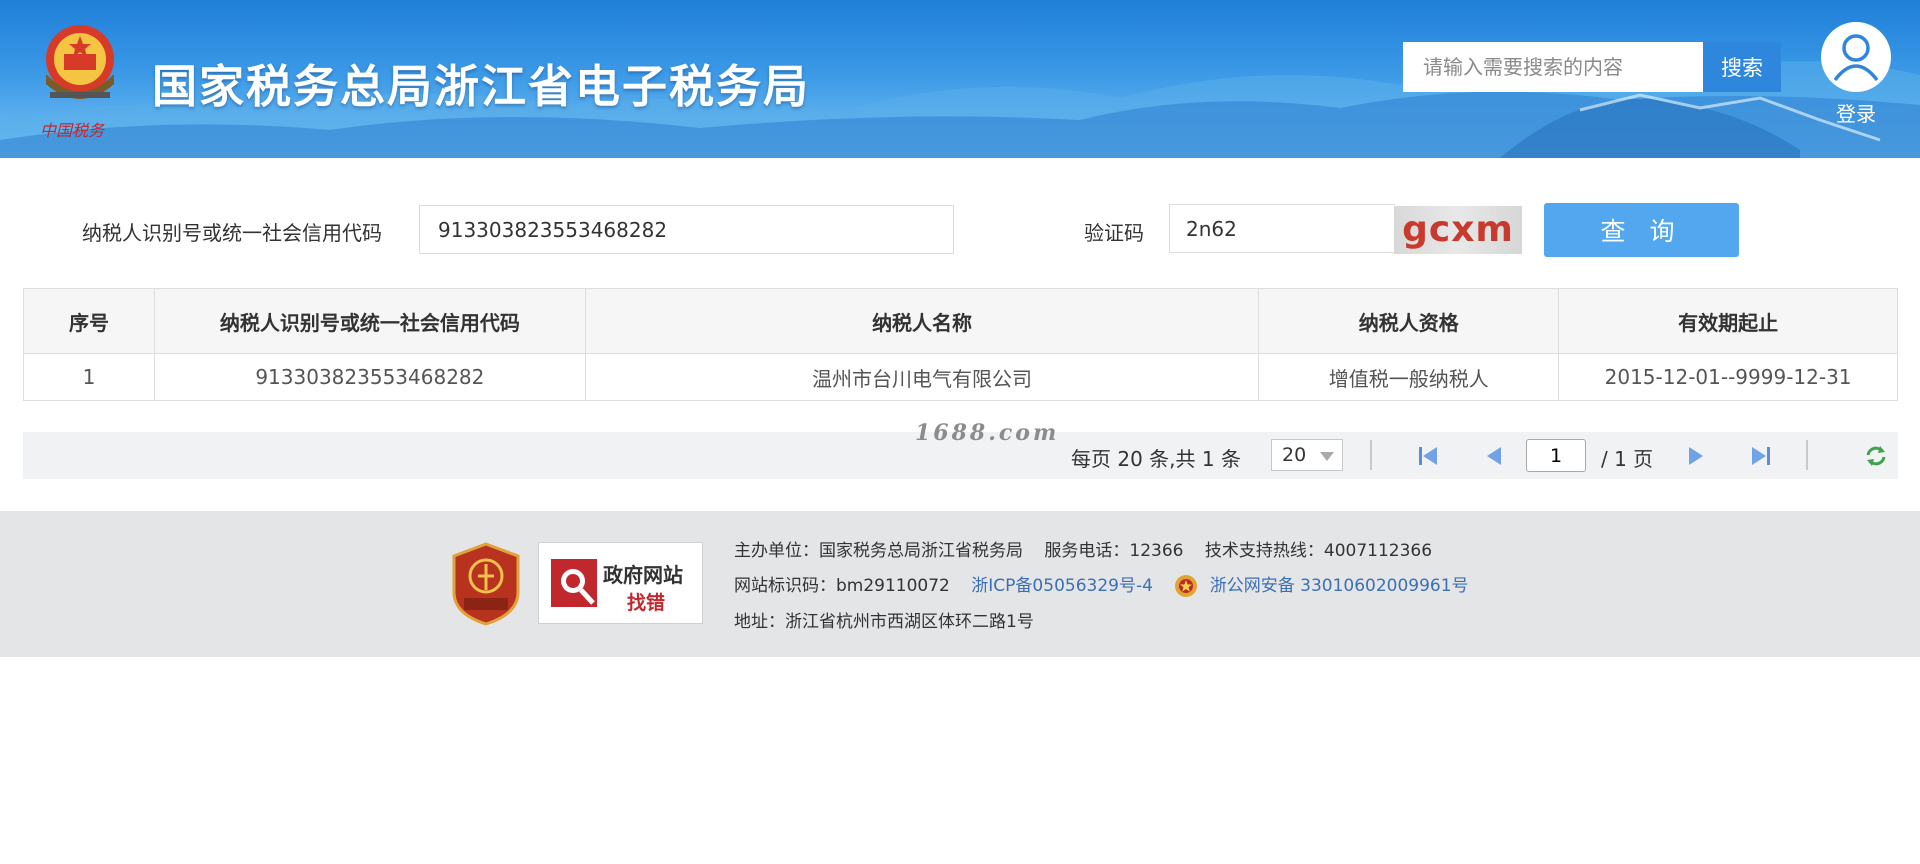 This screenshot has height=864, width=1920. I want to click on national-emblem-icon: 中国税务, so click(77, 82).